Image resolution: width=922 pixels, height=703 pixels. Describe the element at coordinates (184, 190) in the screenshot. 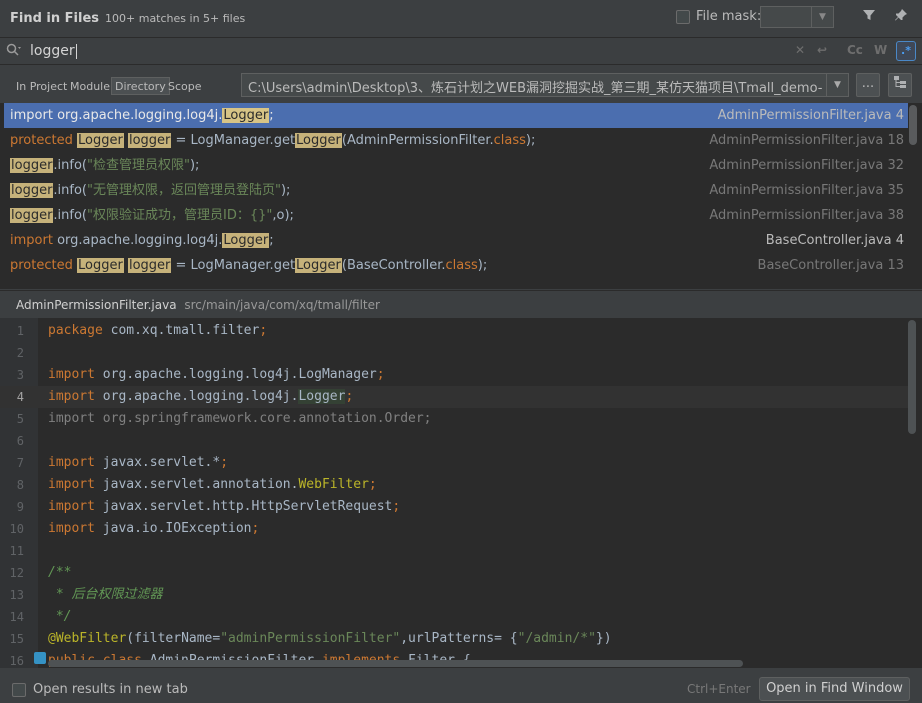

I see `code-token: "无管理权限，返回管理员登陆页"` at that location.